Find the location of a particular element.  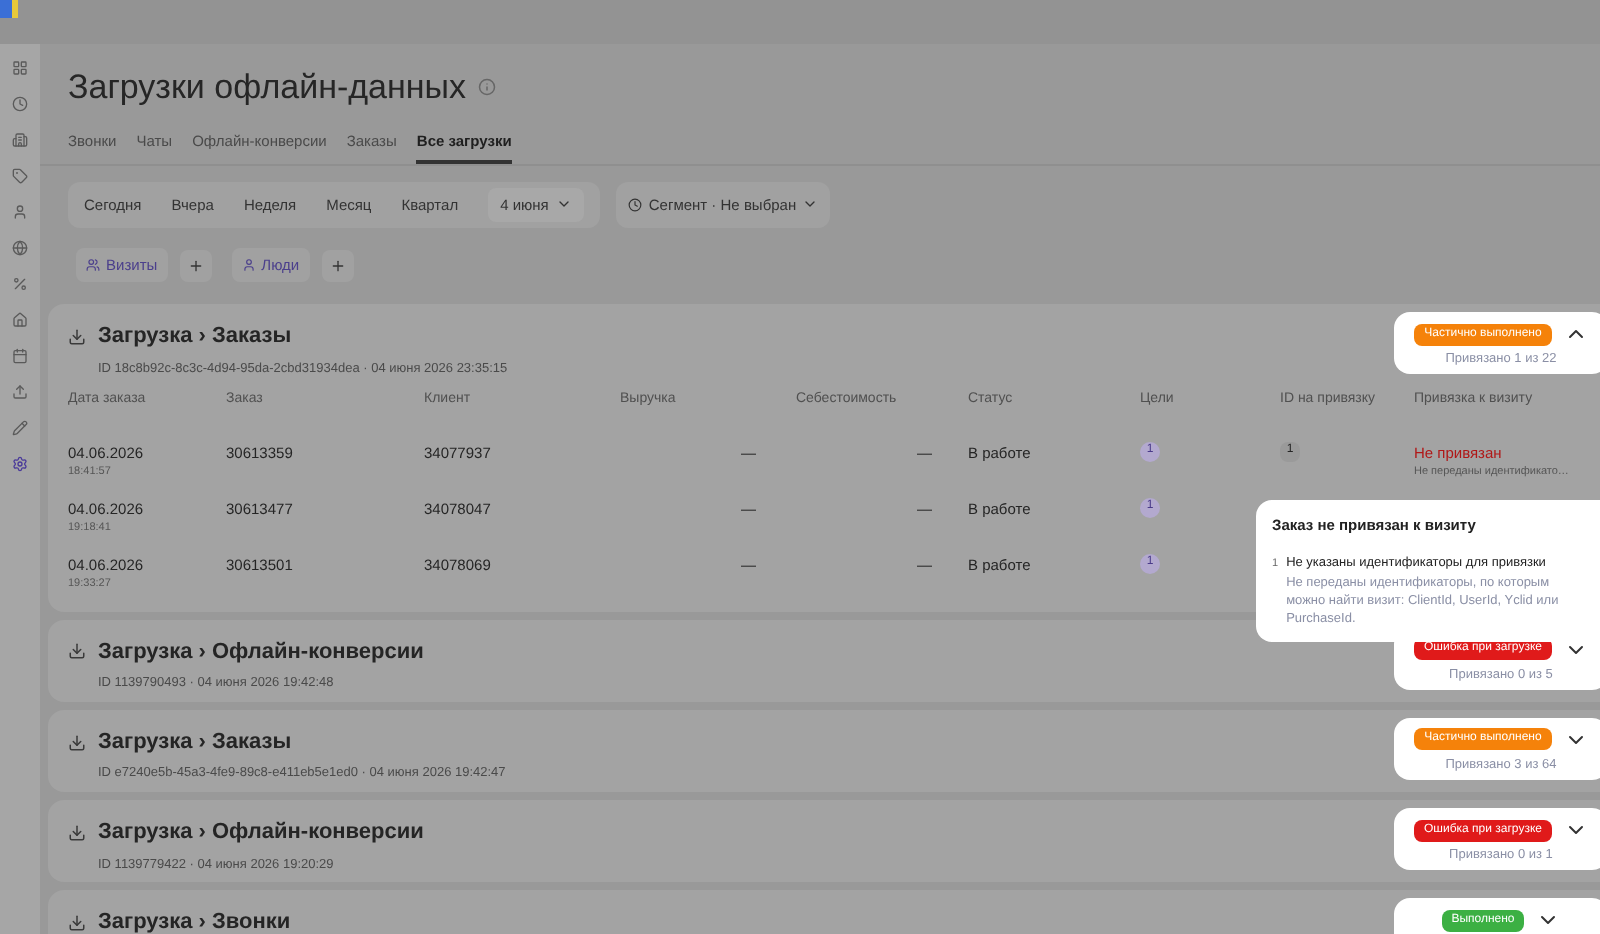

page-title: Загрузки офлайн-данных is located at coordinates (267, 88).